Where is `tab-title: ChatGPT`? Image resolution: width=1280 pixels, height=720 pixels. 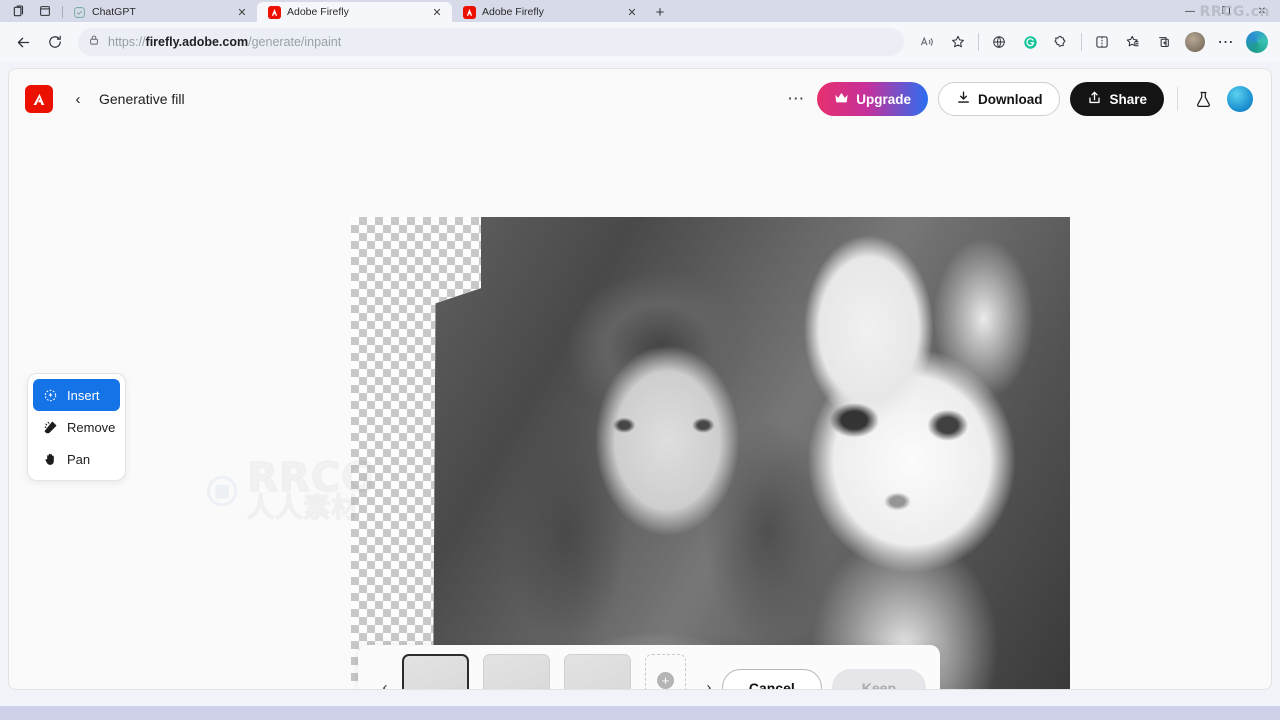
tab-title: ChatGPT is located at coordinates (114, 12).